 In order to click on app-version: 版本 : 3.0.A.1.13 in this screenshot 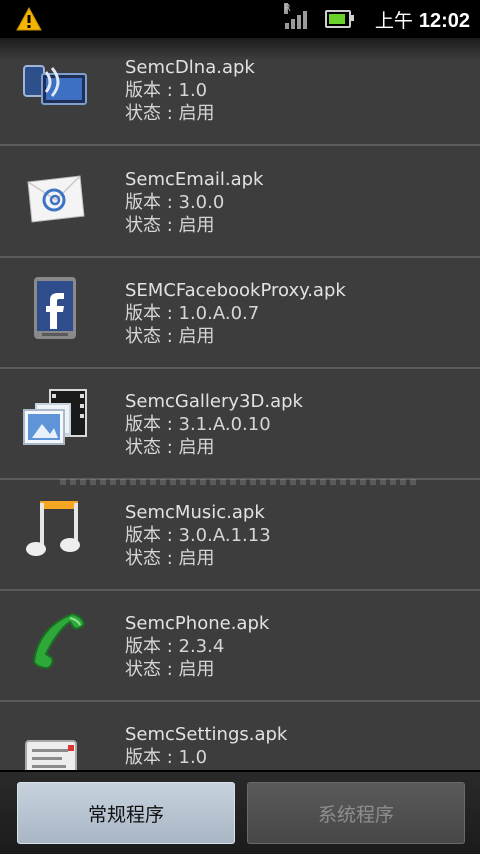, I will do `click(198, 535)`.